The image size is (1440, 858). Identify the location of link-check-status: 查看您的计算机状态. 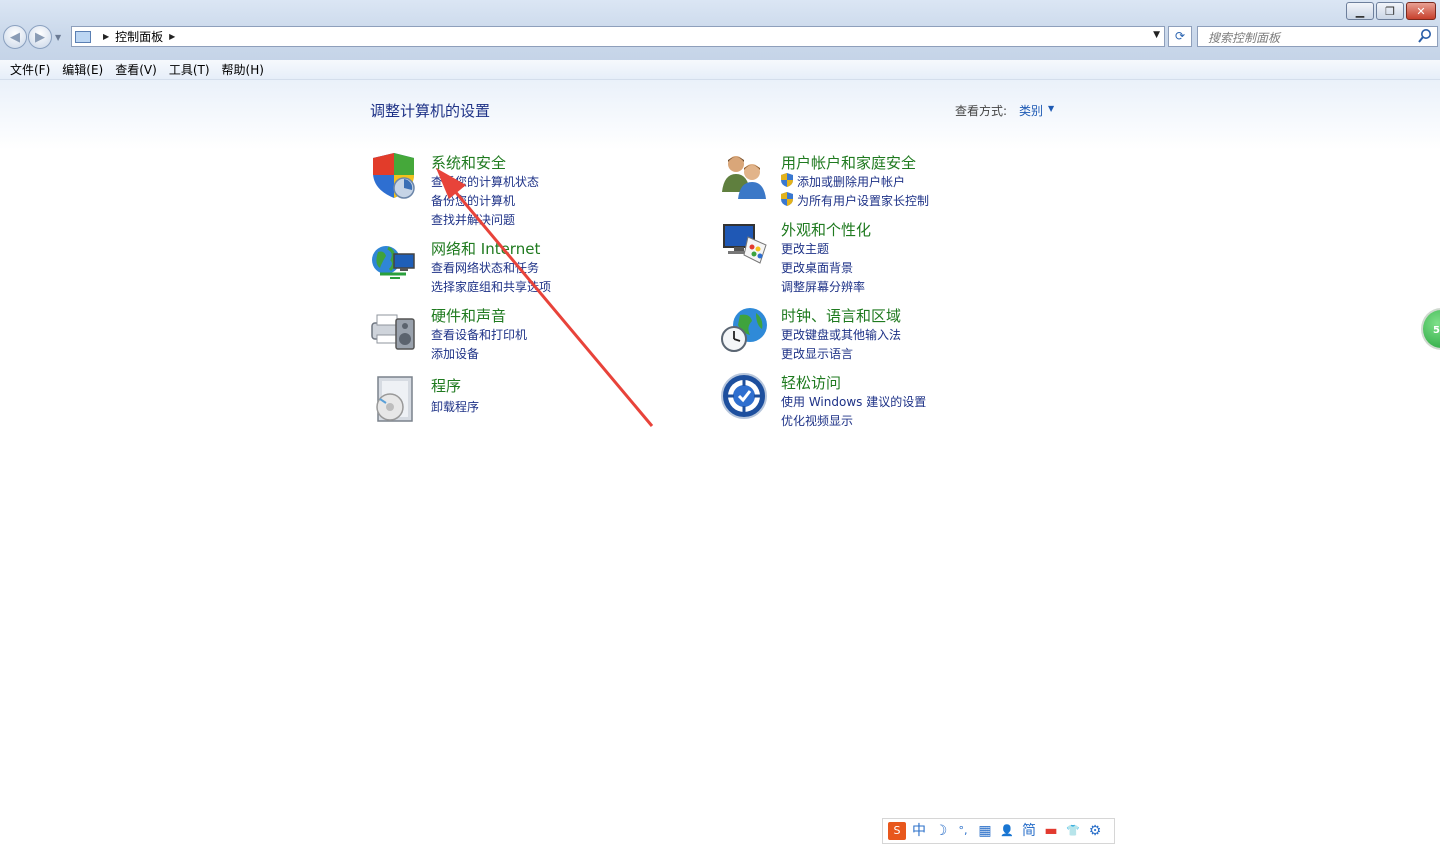
(485, 181).